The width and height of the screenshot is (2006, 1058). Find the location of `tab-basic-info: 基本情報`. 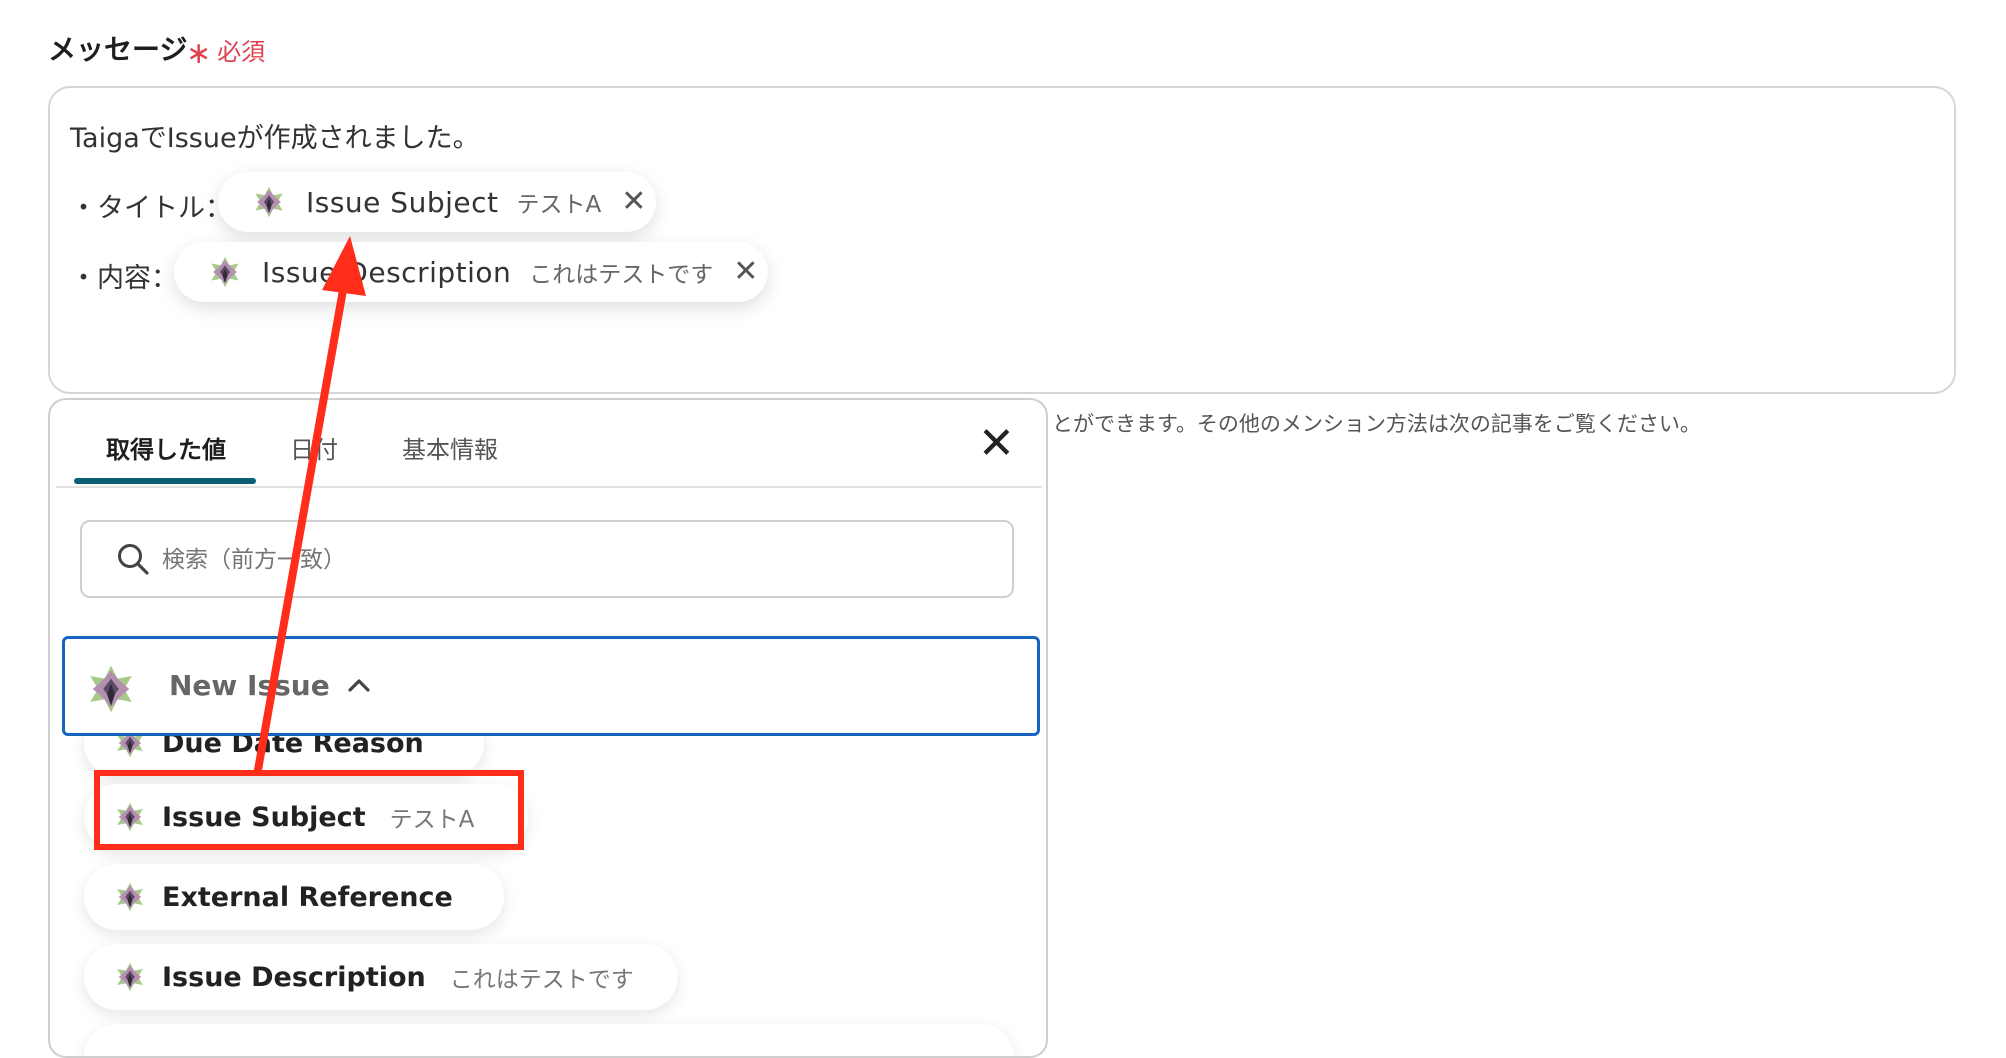

tab-basic-info: 基本情報 is located at coordinates (450, 447).